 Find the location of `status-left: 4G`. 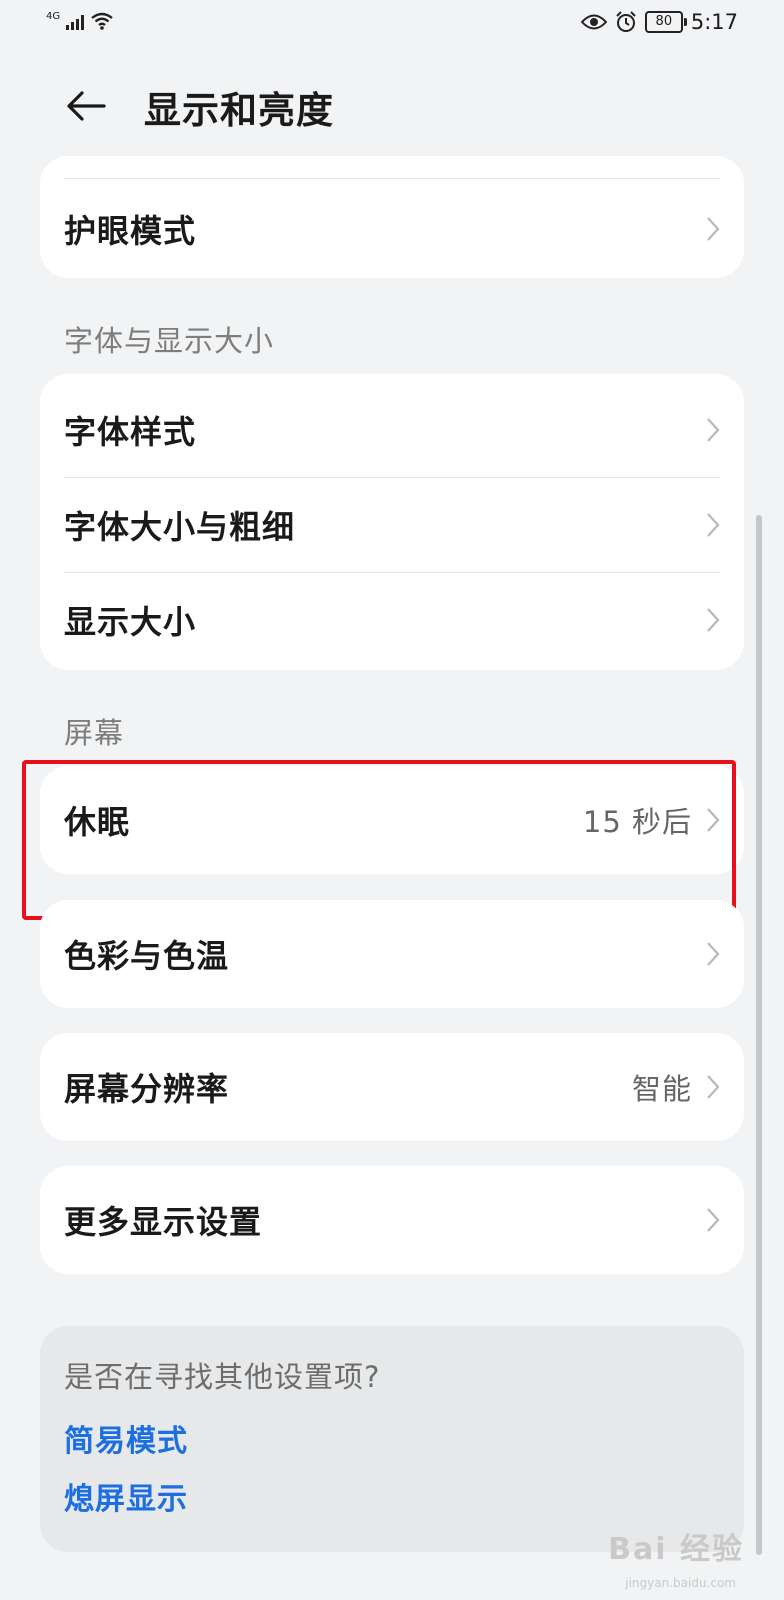

status-left: 4G is located at coordinates (80, 21).